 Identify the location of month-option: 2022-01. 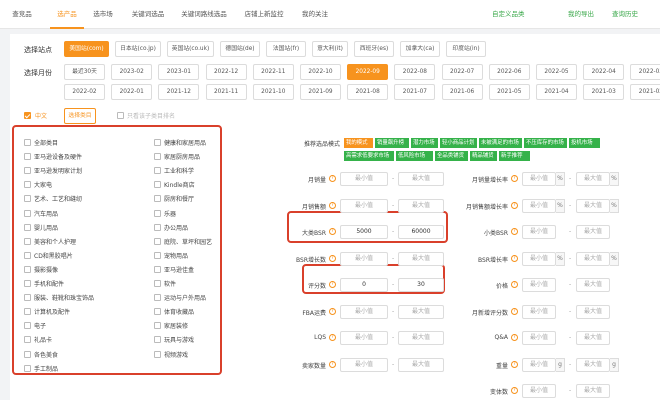
(132, 92).